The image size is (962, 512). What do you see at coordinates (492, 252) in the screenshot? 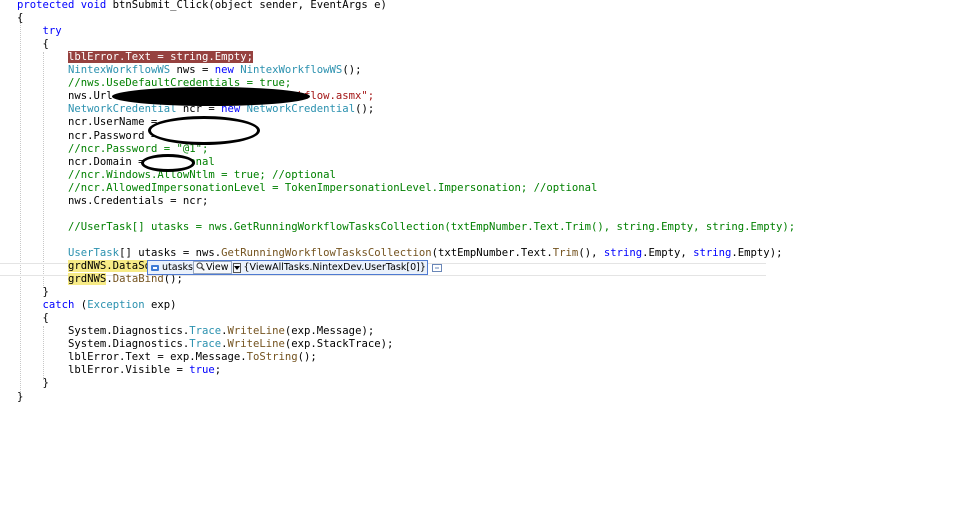
I see `code-token: (txtEmpNumber.Text.` at bounding box center [492, 252].